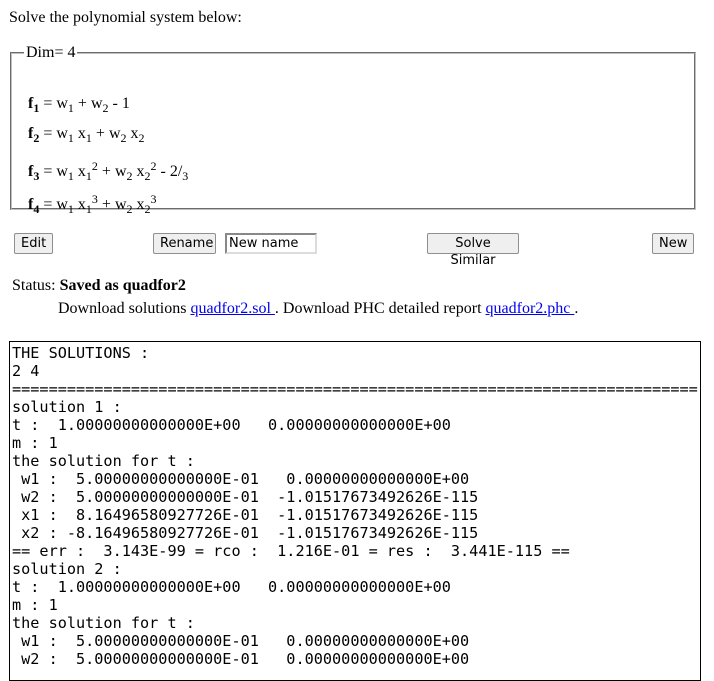 The height and width of the screenshot is (681, 714). Describe the element at coordinates (79, 105) in the screenshot. I see `equation-f1: f1 = w1 + w2 - 1` at that location.